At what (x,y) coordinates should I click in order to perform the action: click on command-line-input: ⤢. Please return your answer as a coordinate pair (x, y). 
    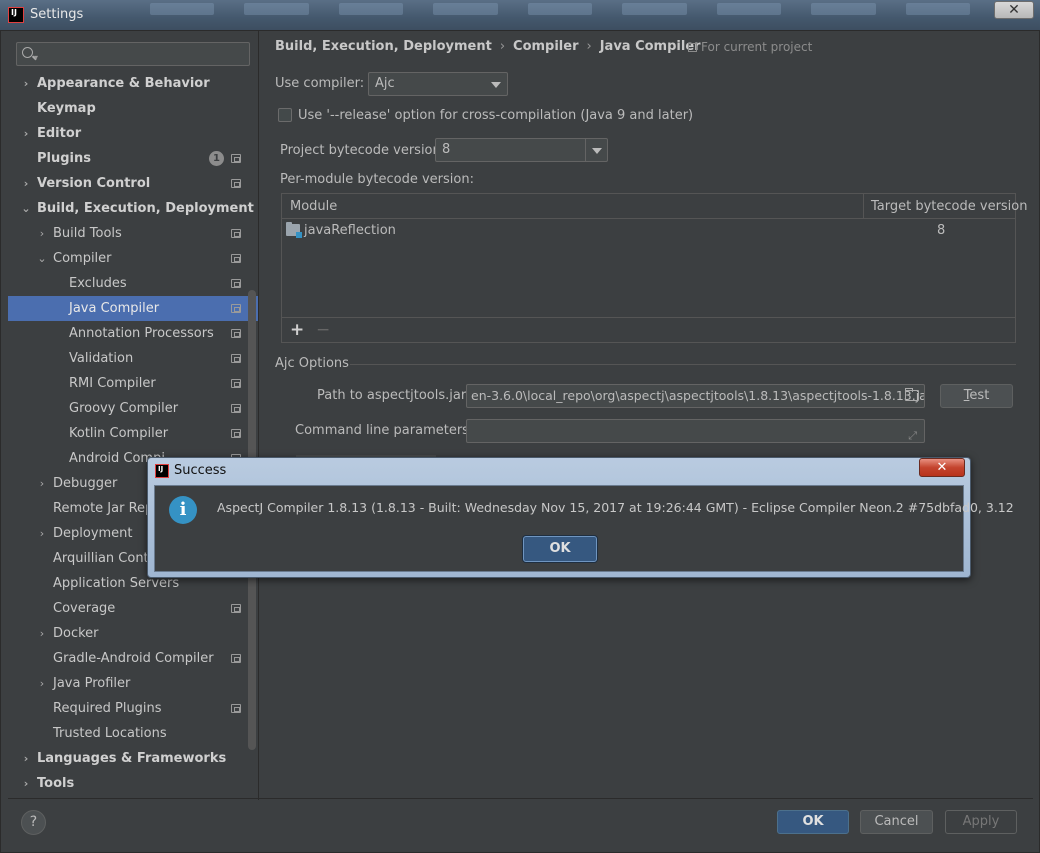
    Looking at the image, I should click on (695, 431).